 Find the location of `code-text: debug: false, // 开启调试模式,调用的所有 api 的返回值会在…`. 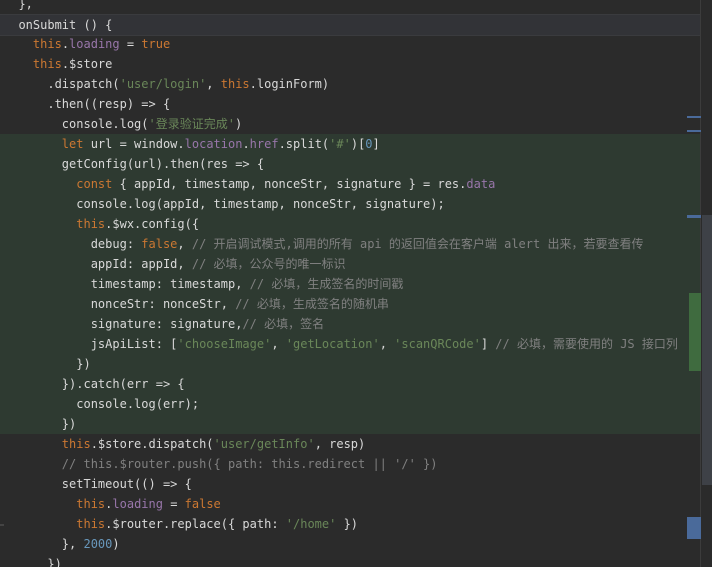

code-text: debug: false, // 开启调试模式,调用的所有 api 的返回值会在… is located at coordinates (324, 244).